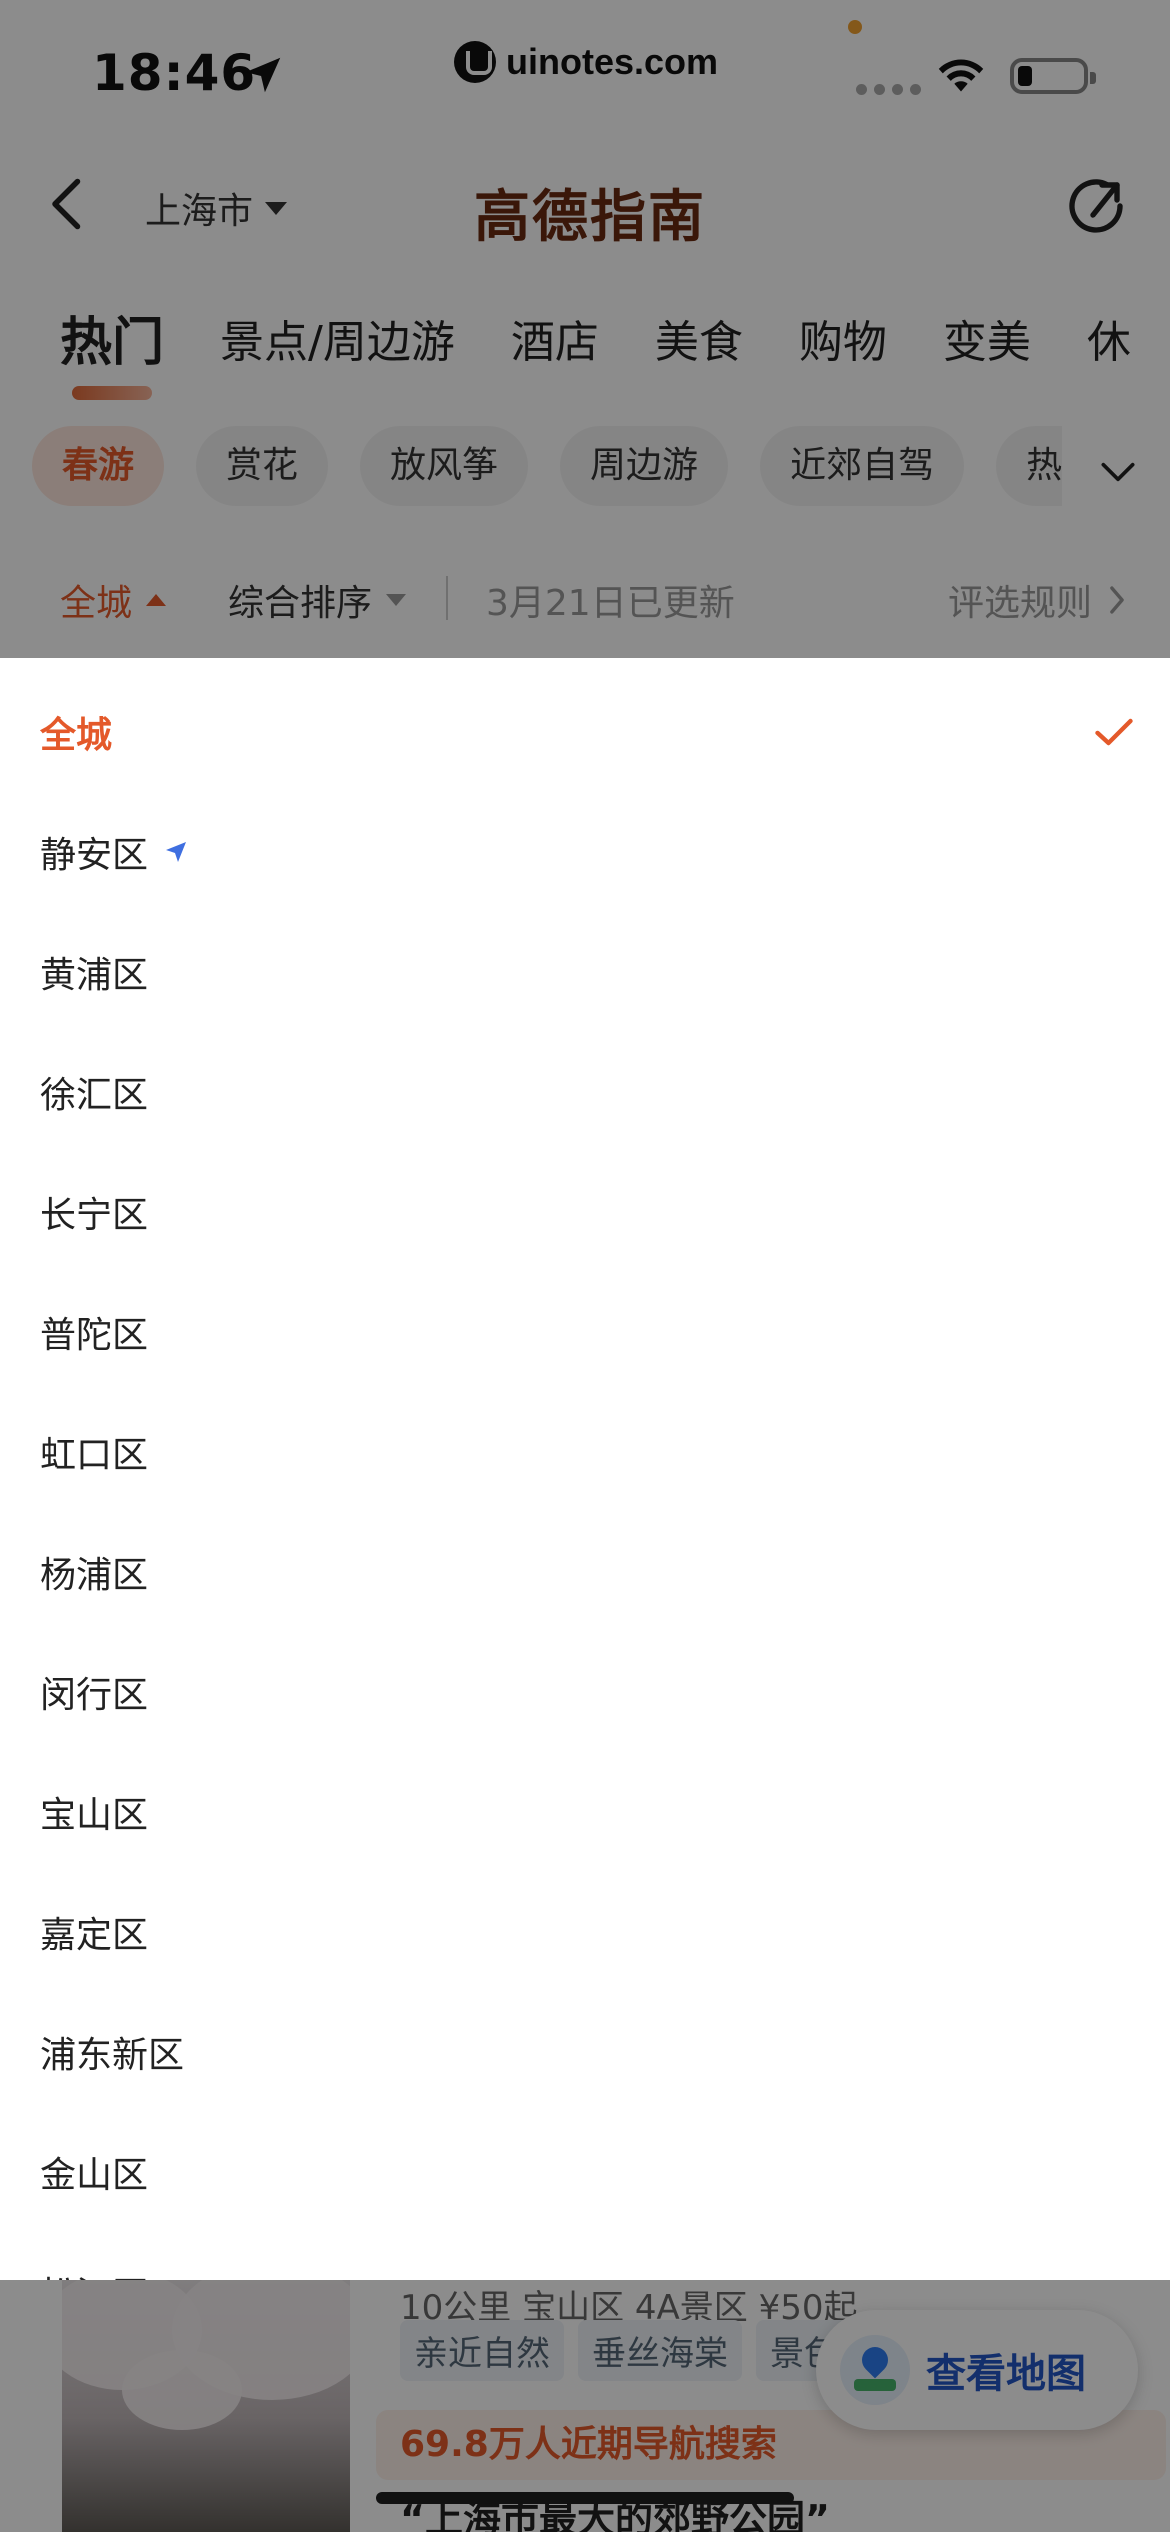  Describe the element at coordinates (585, 1332) in the screenshot. I see `district-option-putuo: 普陀区` at that location.